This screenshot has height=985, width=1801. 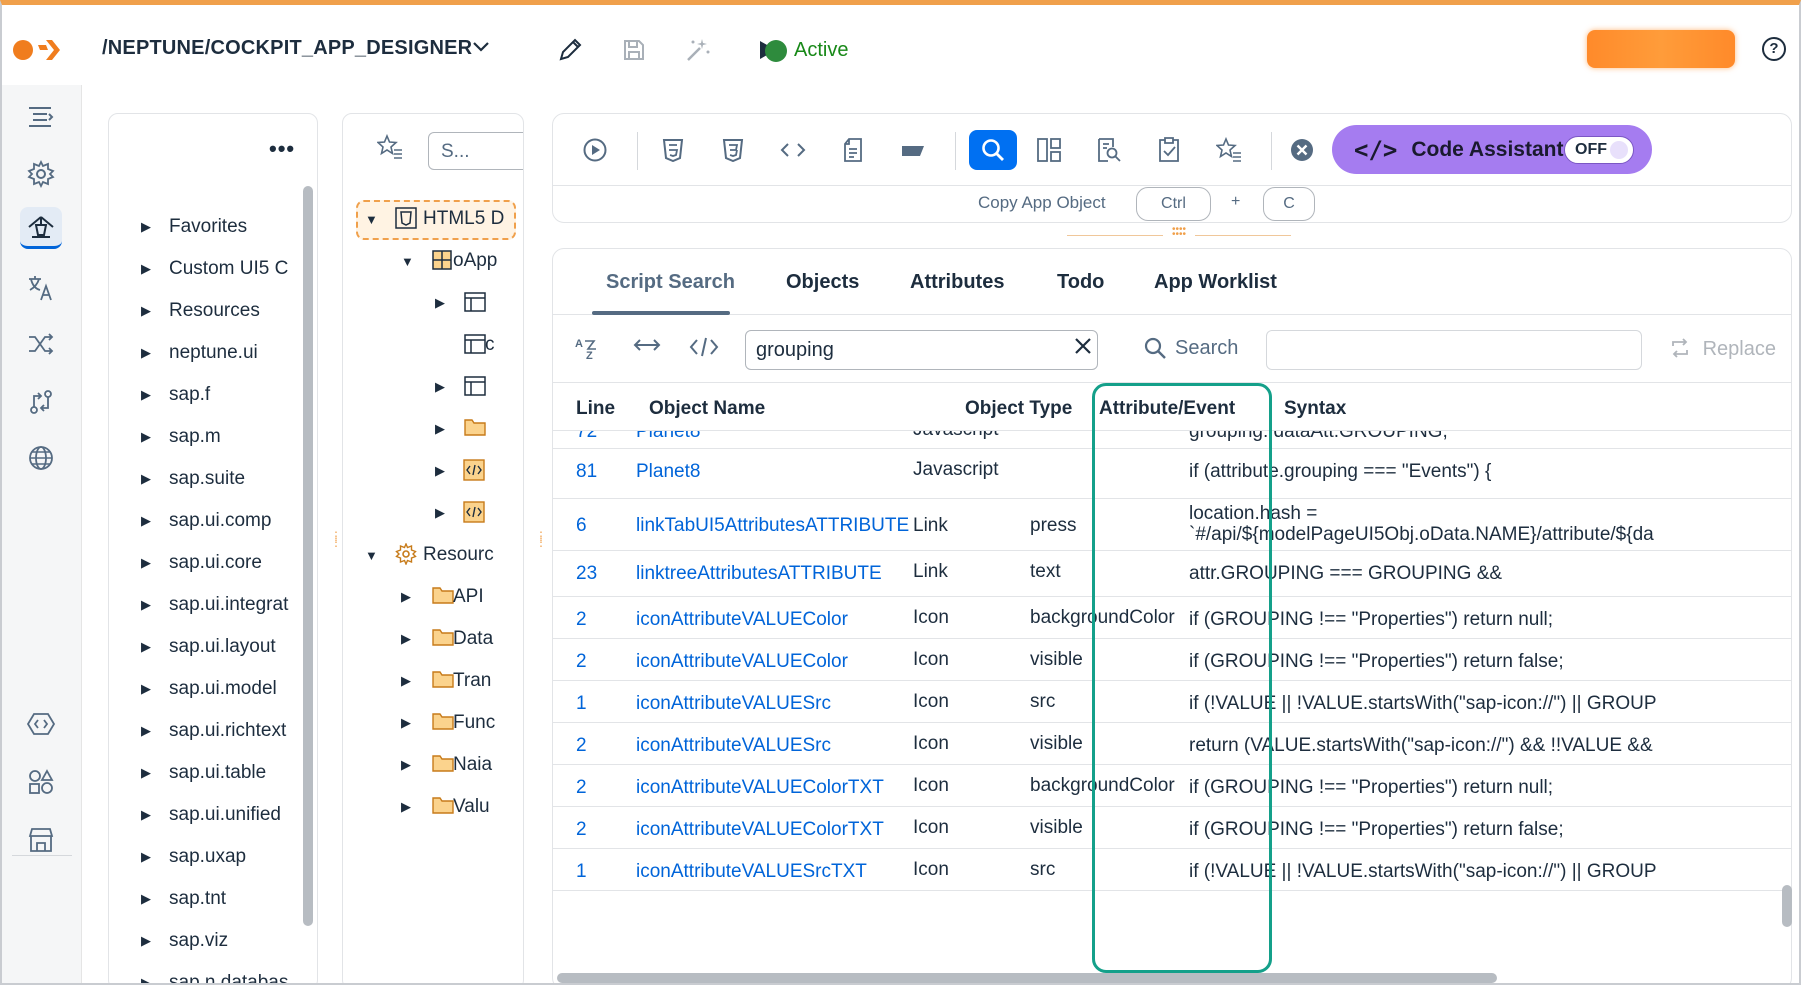 I want to click on close-circle-icon, so click(x=1302, y=150).